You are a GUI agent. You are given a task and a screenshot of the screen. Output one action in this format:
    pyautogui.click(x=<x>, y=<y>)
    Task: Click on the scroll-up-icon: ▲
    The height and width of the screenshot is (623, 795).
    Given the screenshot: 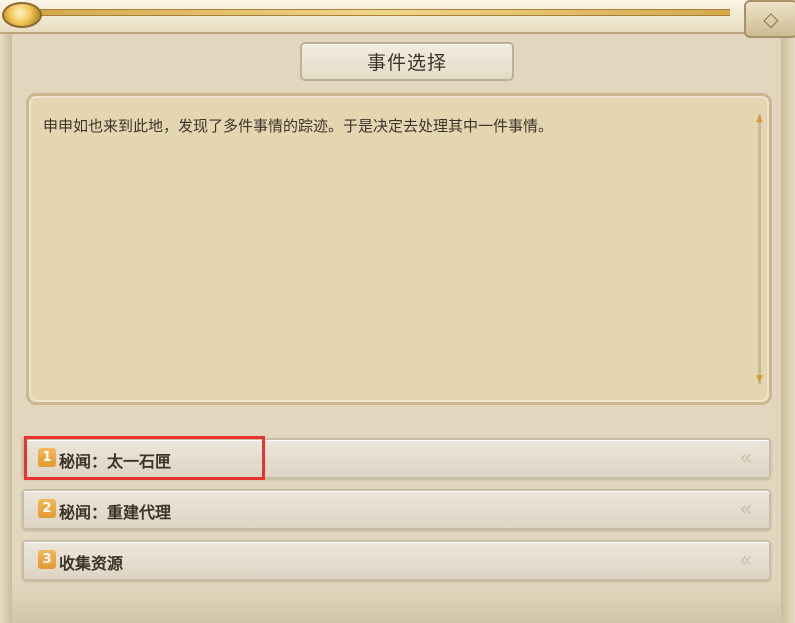 What is the action you would take?
    pyautogui.click(x=759, y=119)
    